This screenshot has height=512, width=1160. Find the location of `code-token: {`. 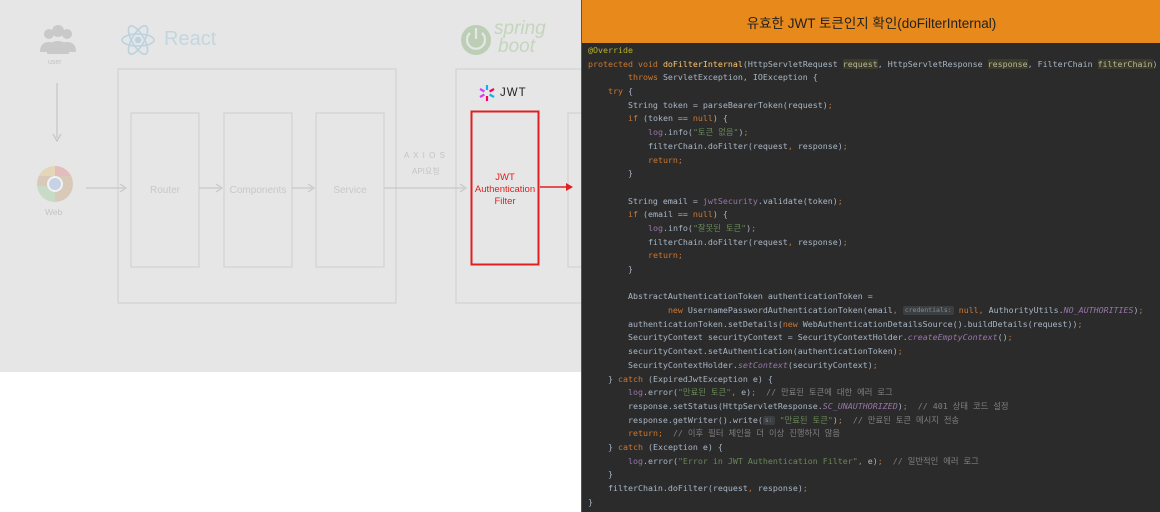

code-token: { is located at coordinates (630, 91).